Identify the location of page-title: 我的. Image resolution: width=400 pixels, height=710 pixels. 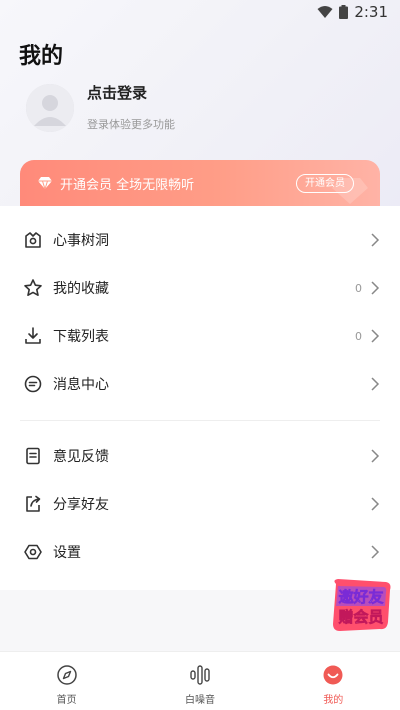
(41, 56).